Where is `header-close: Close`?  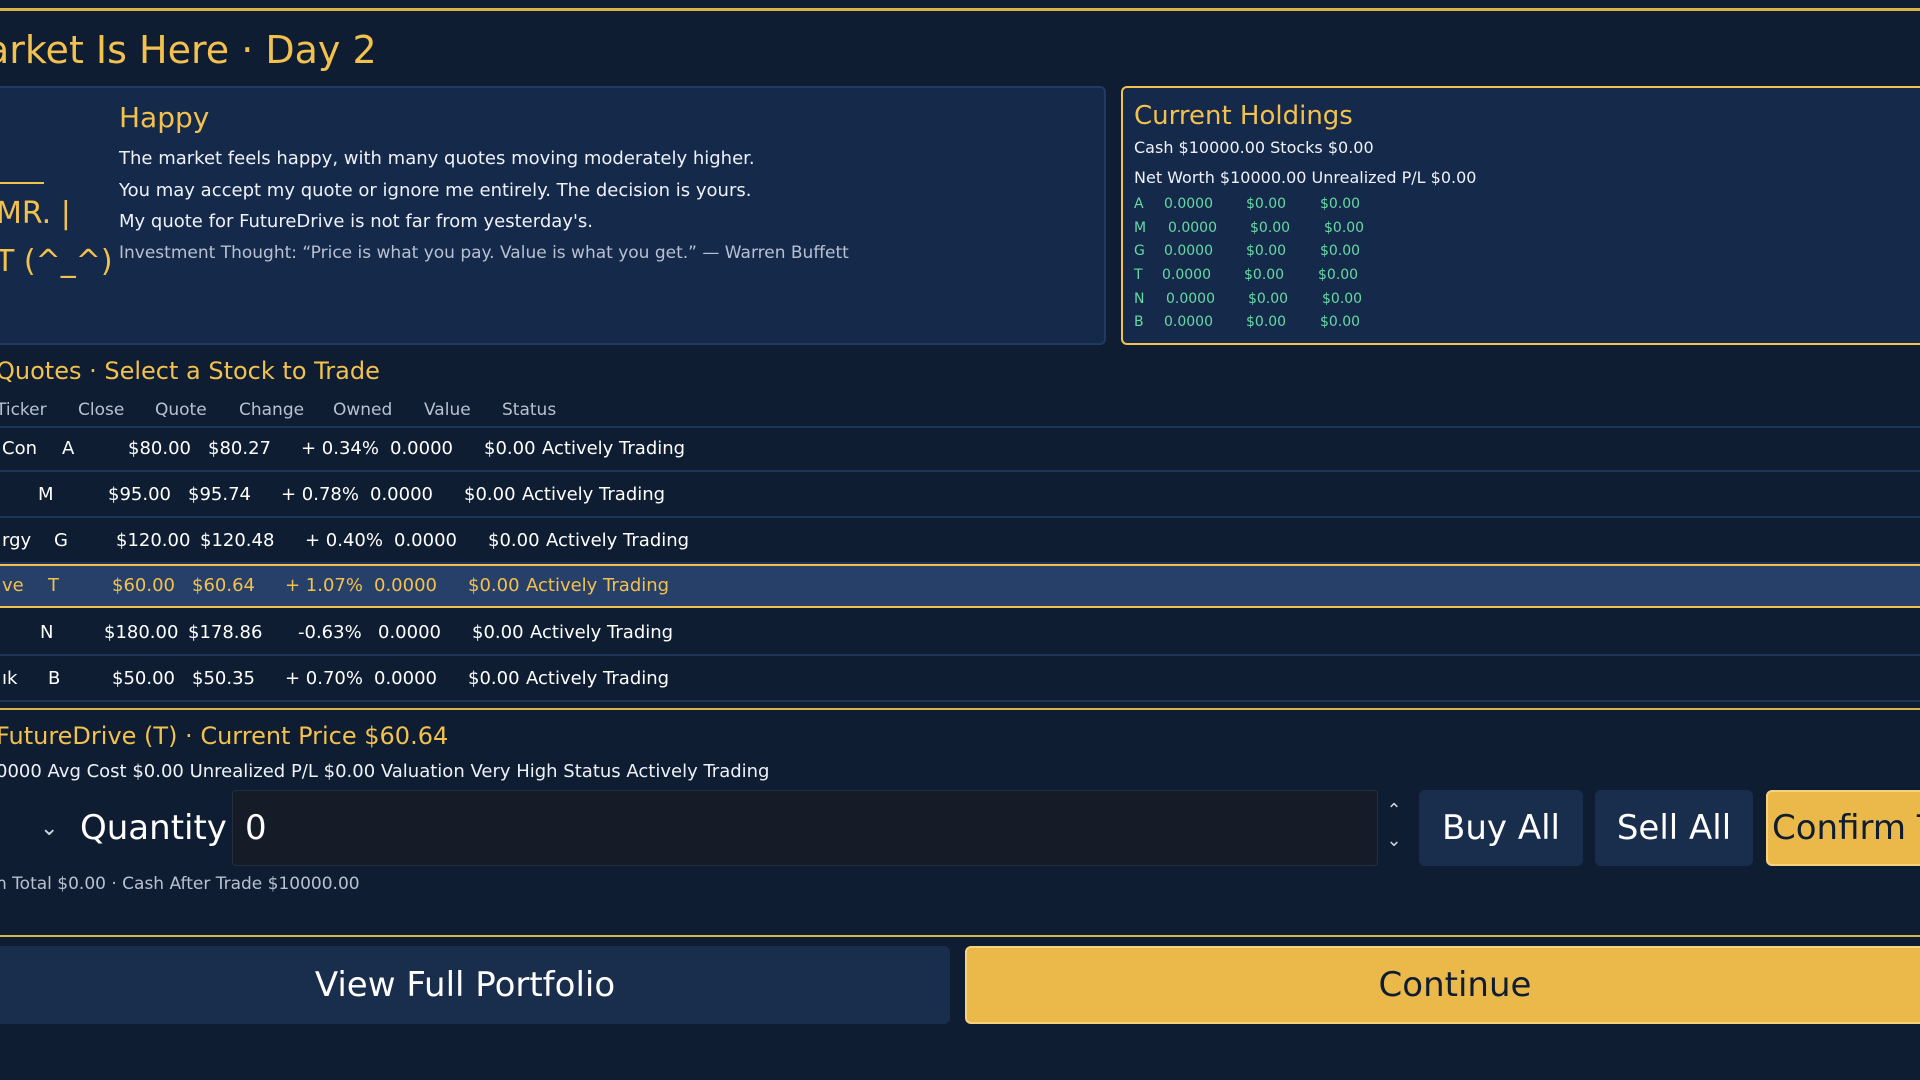 header-close: Close is located at coordinates (101, 410).